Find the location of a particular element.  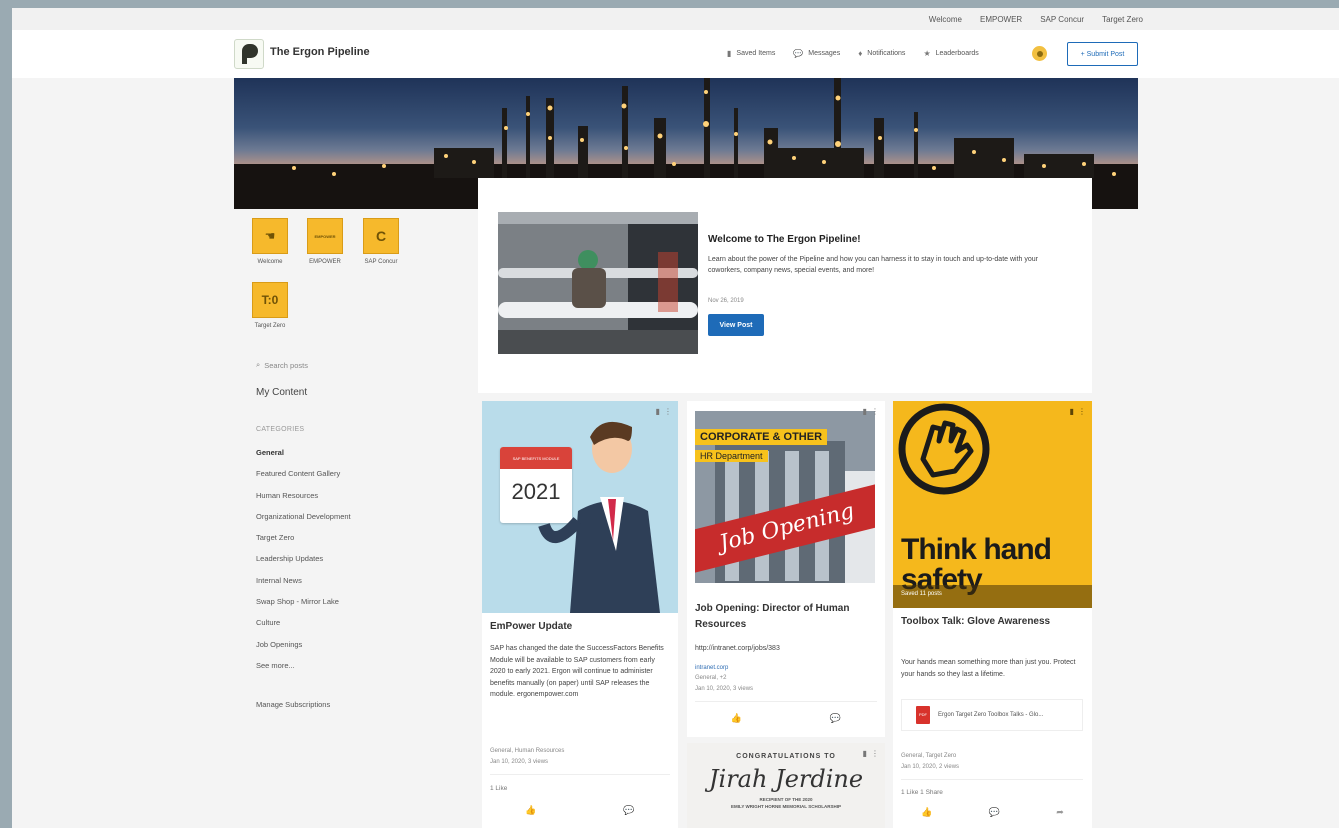

job-link: http://intranet.corp/jobs/383 is located at coordinates (785, 649).